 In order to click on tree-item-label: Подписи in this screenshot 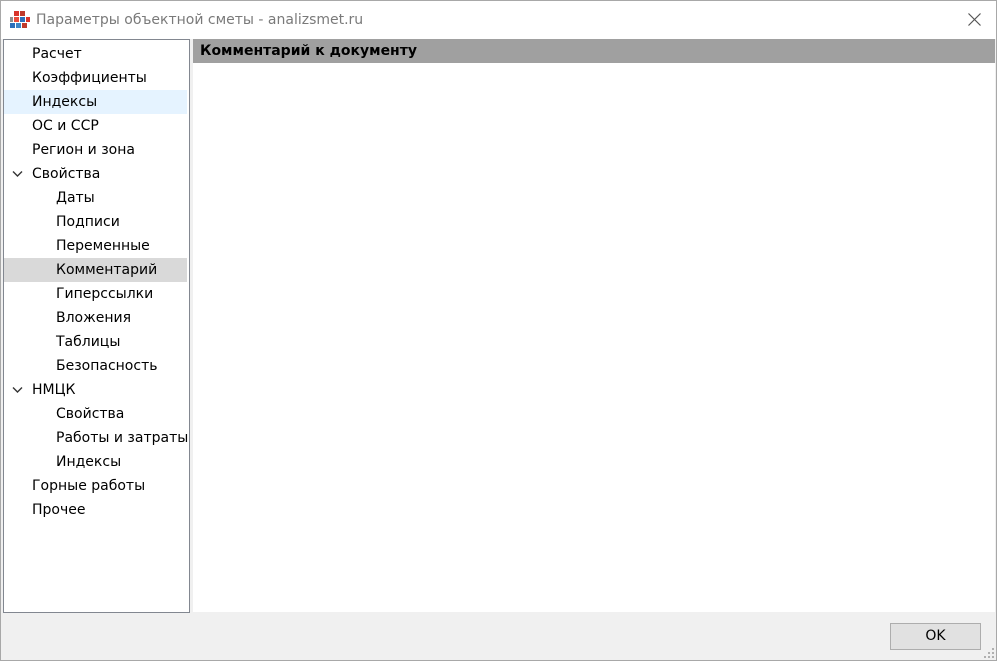, I will do `click(88, 222)`.